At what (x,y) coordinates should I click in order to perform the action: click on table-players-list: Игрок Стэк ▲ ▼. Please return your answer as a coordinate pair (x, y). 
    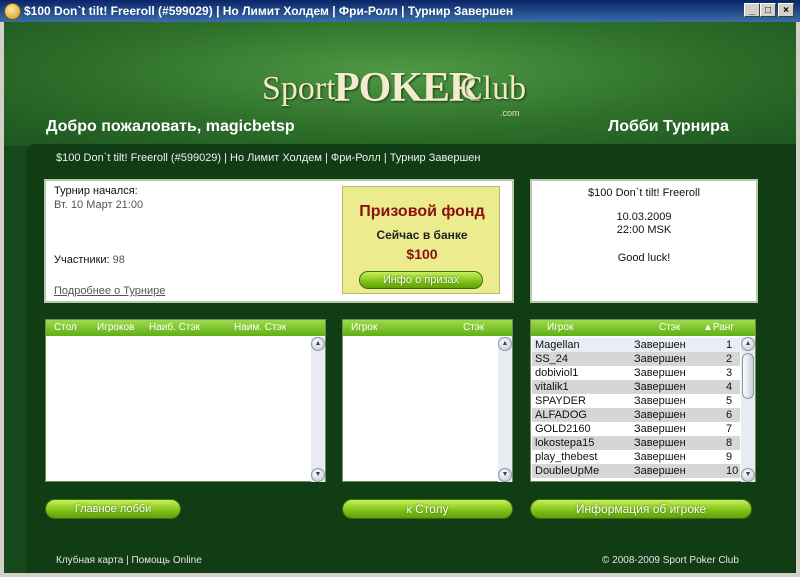
    Looking at the image, I should click on (427, 400).